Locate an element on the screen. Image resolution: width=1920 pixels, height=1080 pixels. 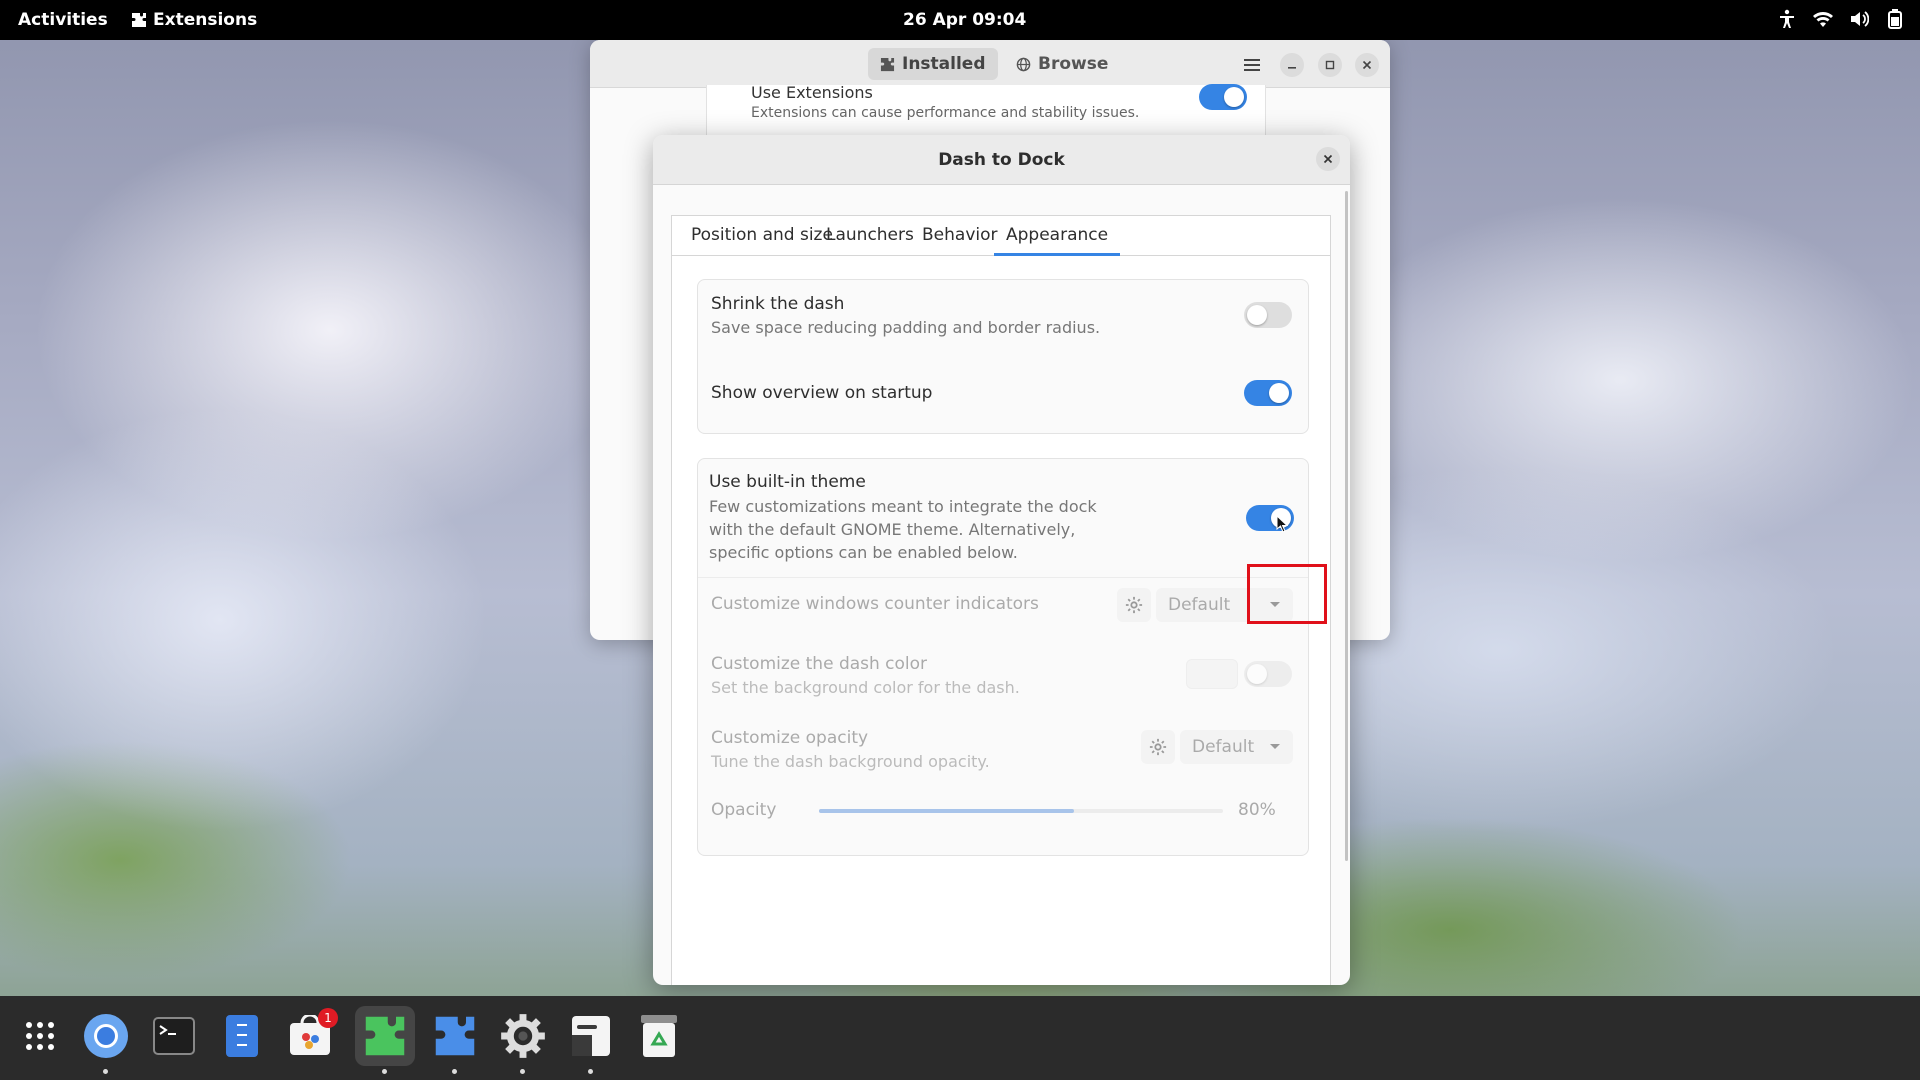
terminal-icon is located at coordinates (174, 1036).